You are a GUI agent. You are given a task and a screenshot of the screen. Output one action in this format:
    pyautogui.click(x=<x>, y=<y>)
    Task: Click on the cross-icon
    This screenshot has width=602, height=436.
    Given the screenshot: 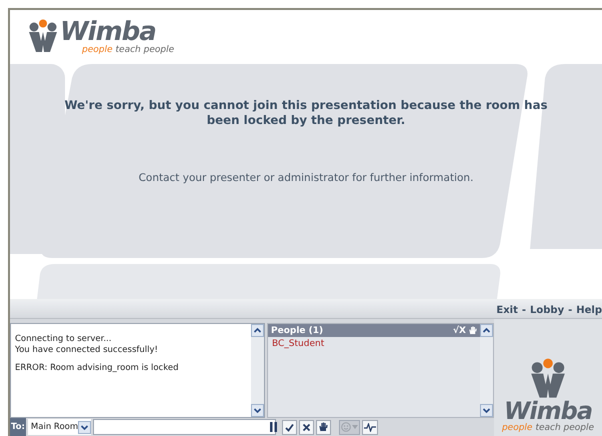 What is the action you would take?
    pyautogui.click(x=306, y=427)
    